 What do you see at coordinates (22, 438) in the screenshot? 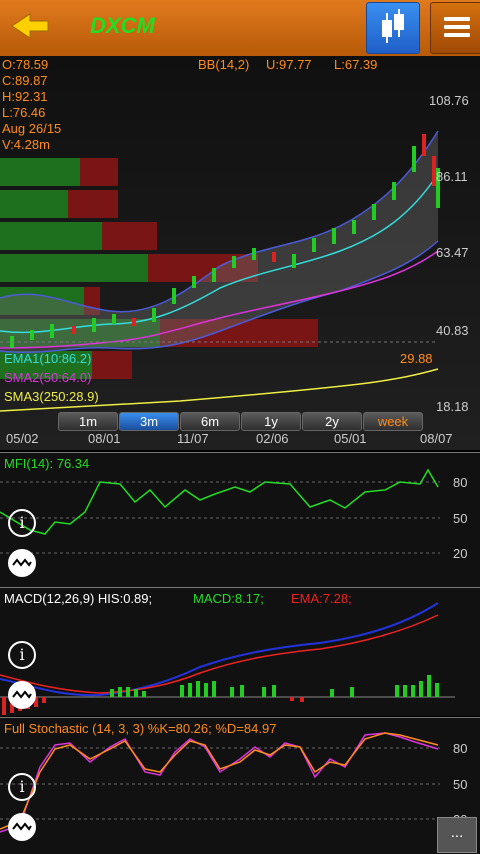
I see `date-tick: 05/02` at bounding box center [22, 438].